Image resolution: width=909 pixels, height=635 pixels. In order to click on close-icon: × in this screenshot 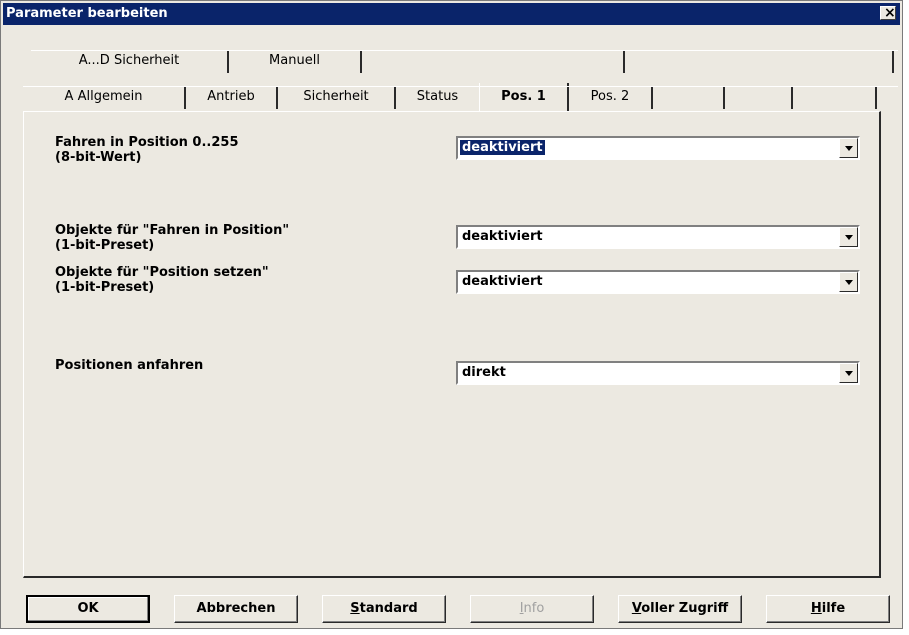, I will do `click(890, 13)`.